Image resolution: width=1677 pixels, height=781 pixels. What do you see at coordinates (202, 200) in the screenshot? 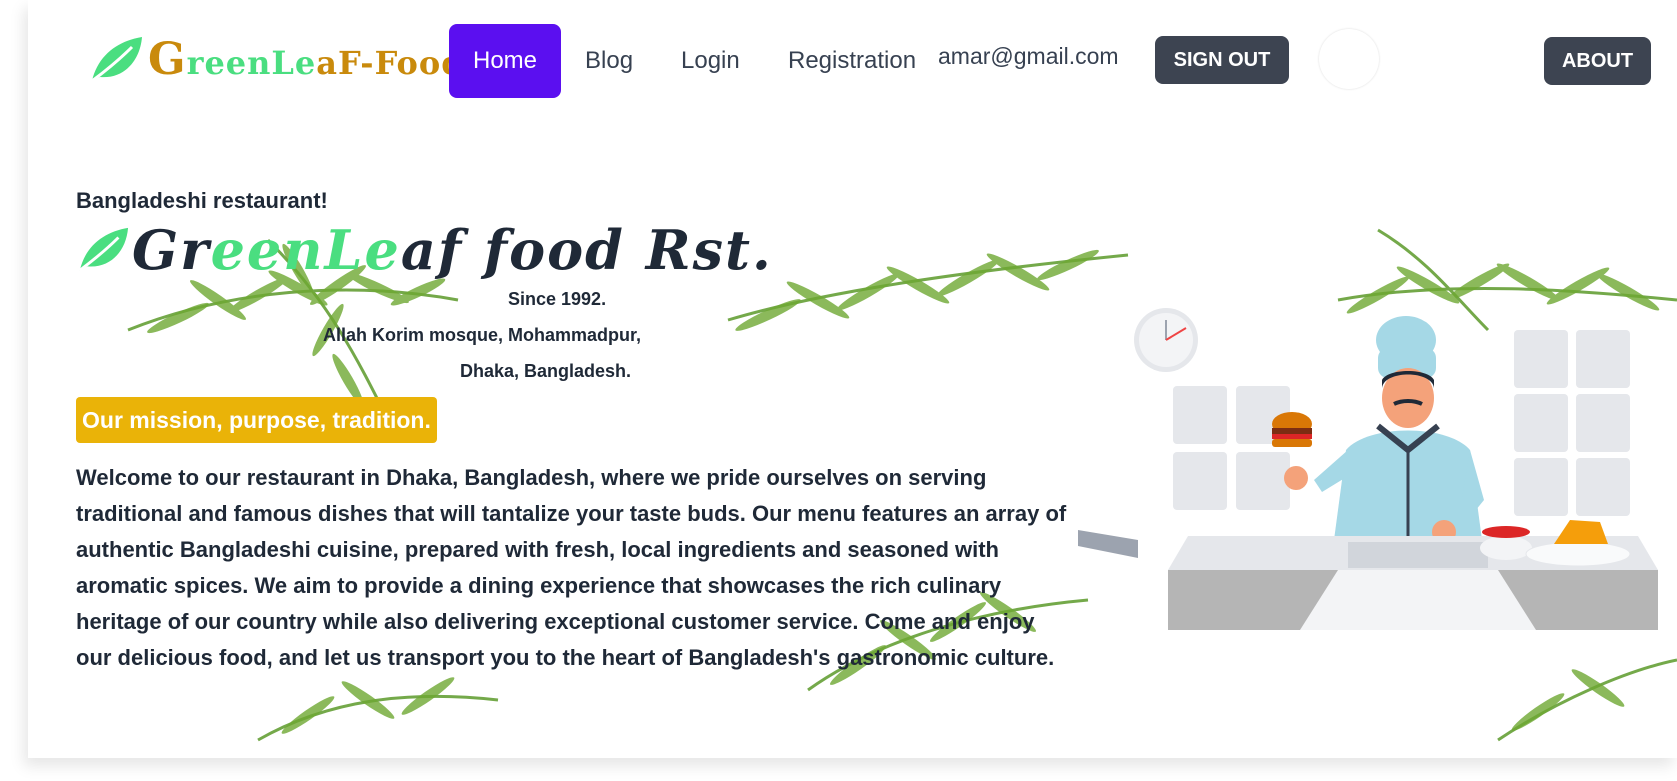
I see `hero-tagline: Bangladeshi restaurant!` at bounding box center [202, 200].